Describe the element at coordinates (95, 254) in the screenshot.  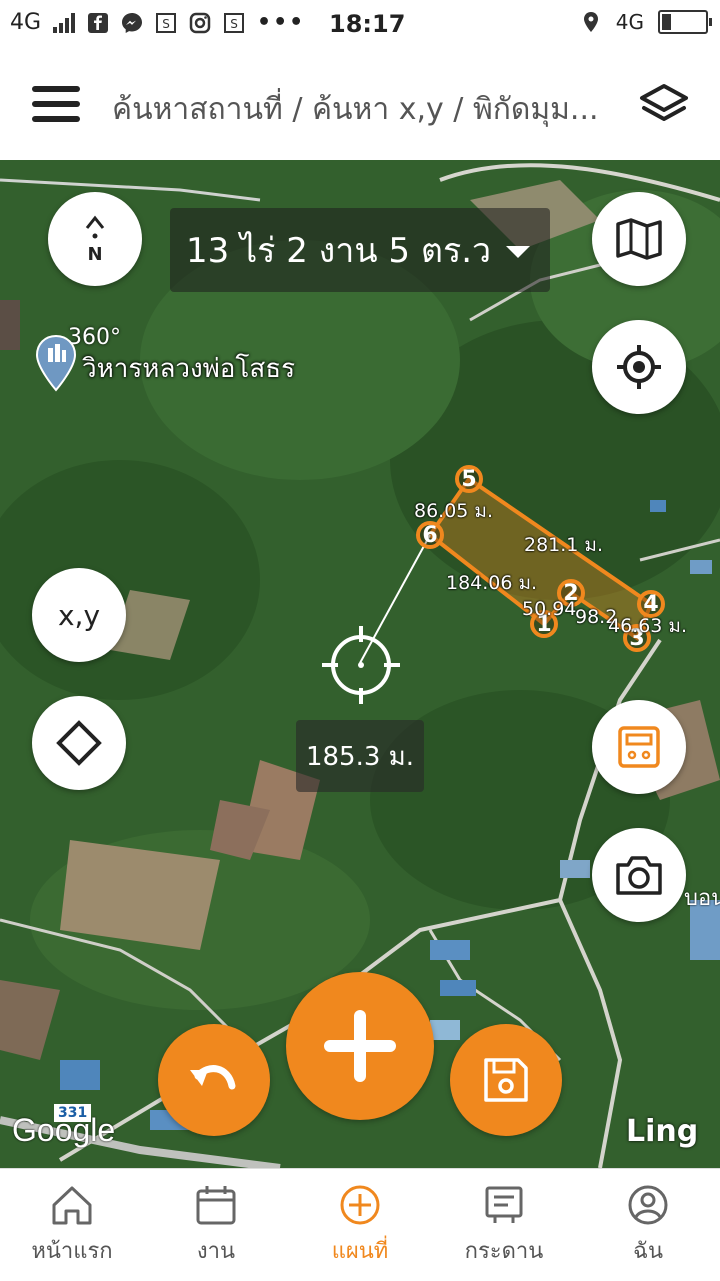
I see `compass-north-label: N` at that location.